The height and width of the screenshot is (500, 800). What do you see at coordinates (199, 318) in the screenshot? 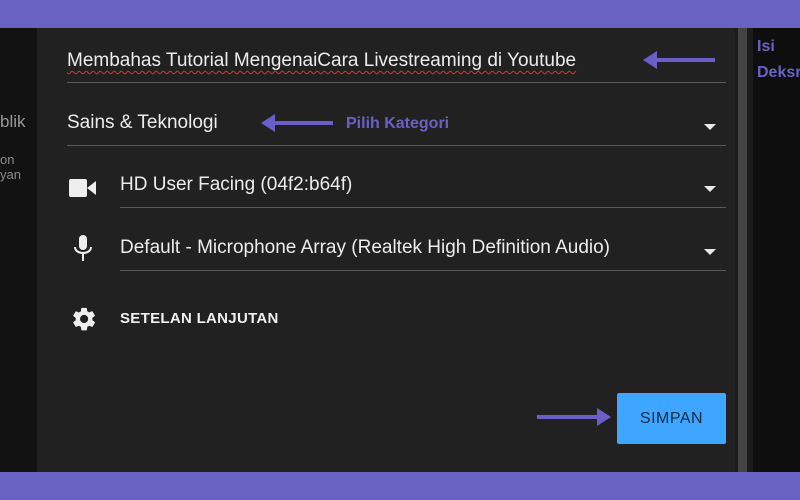
I see `advanced-settings-button: SETELAN LANJUTAN` at bounding box center [199, 318].